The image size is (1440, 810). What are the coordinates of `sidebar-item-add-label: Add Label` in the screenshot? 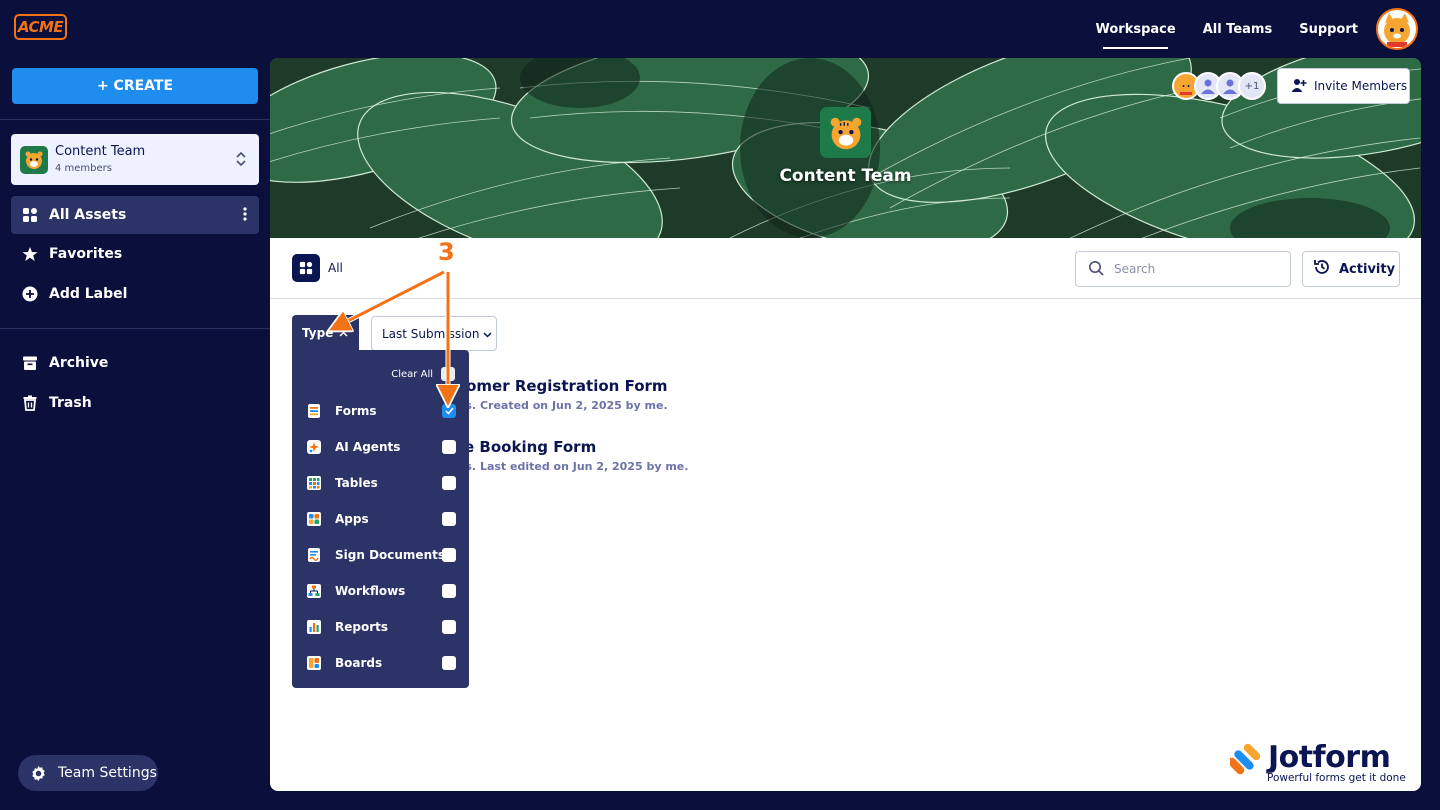 It's located at (135, 294).